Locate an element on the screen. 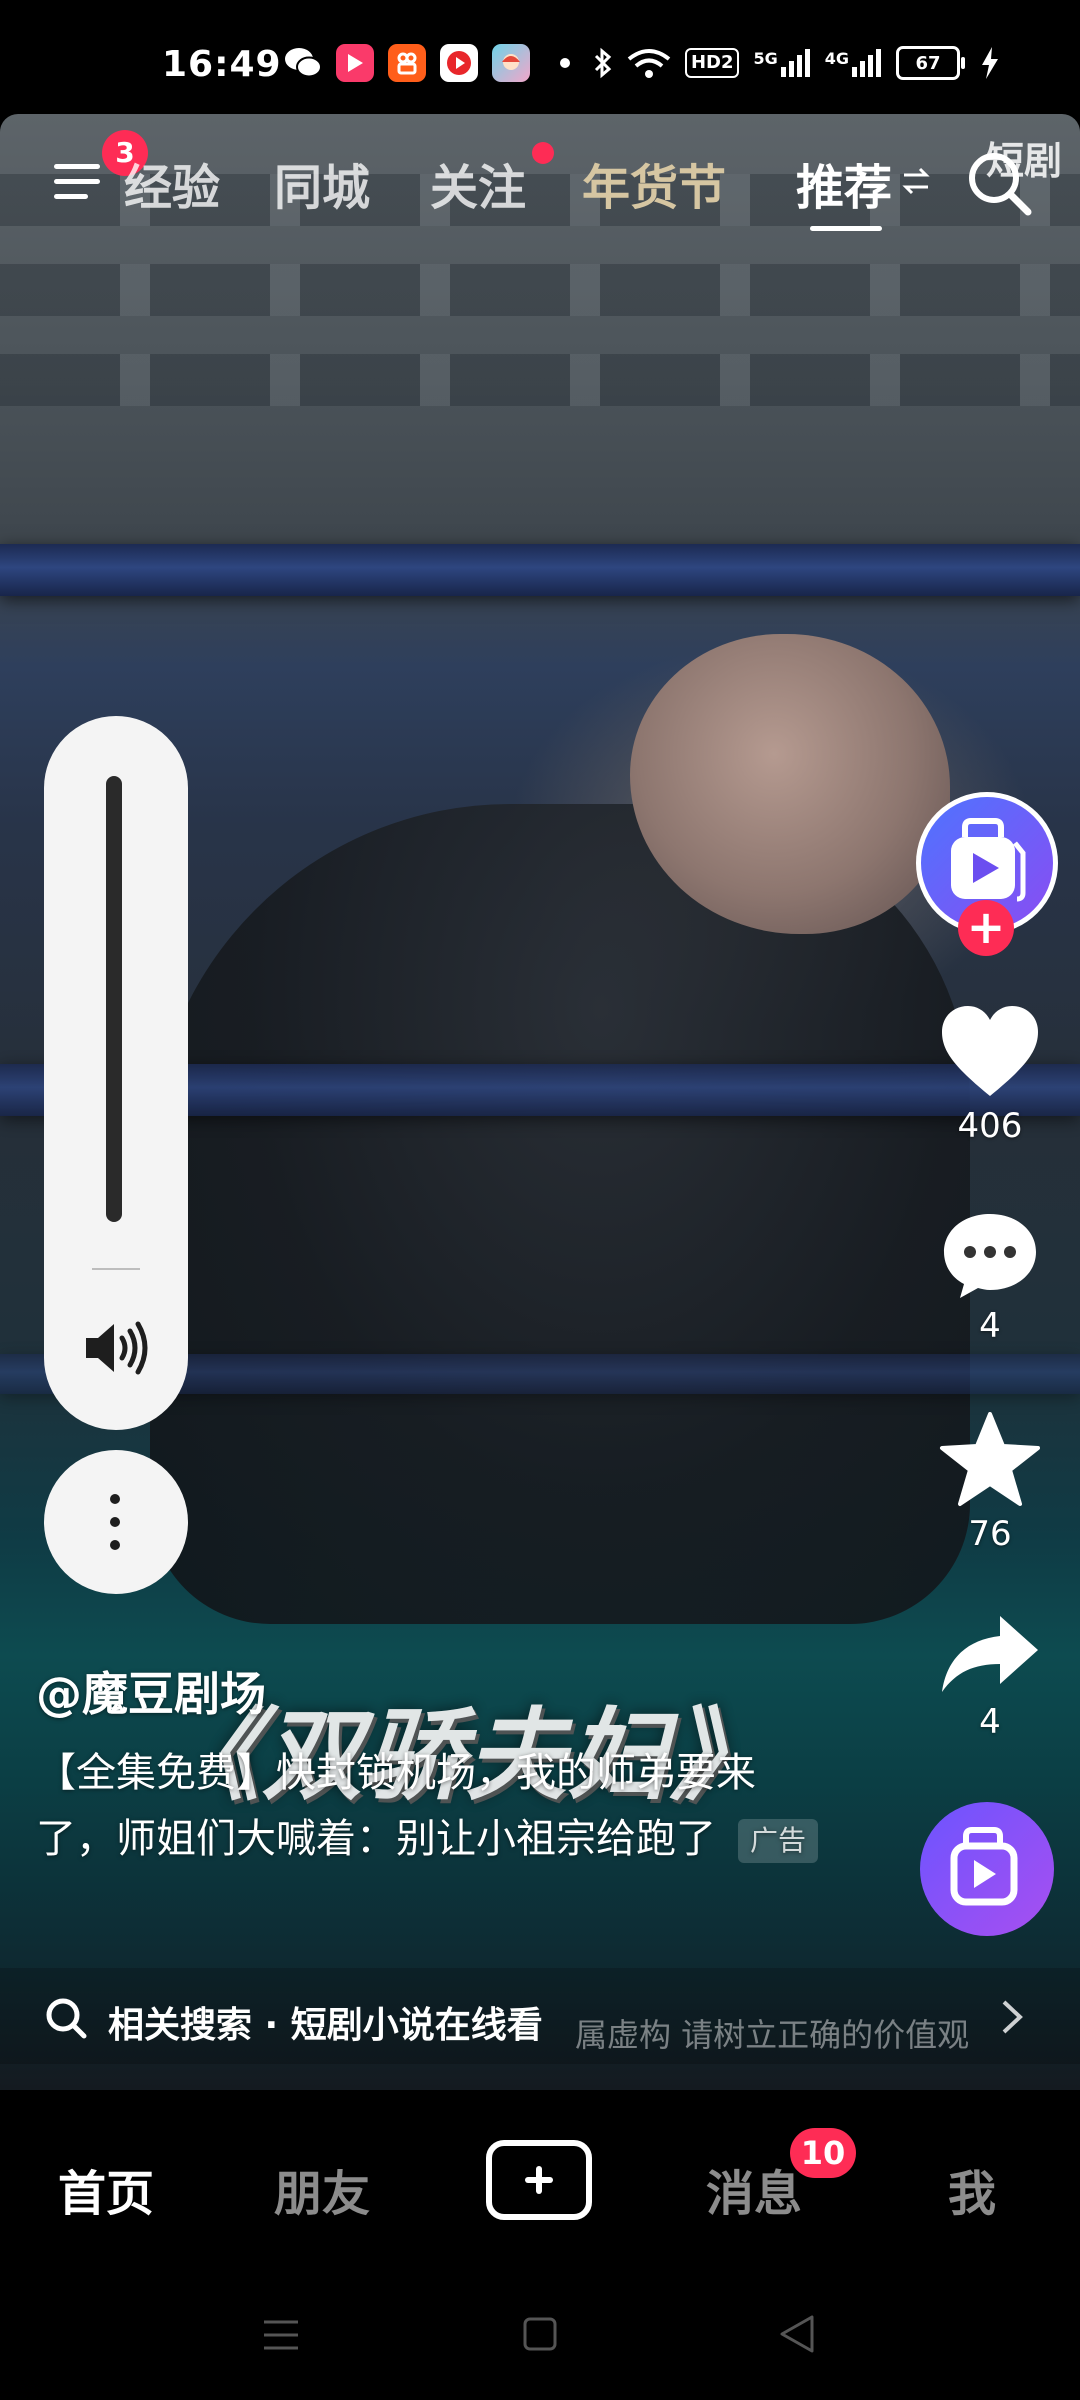 This screenshot has height=2400, width=1080. tab-new-year-festival: 年货节 is located at coordinates (654, 183).